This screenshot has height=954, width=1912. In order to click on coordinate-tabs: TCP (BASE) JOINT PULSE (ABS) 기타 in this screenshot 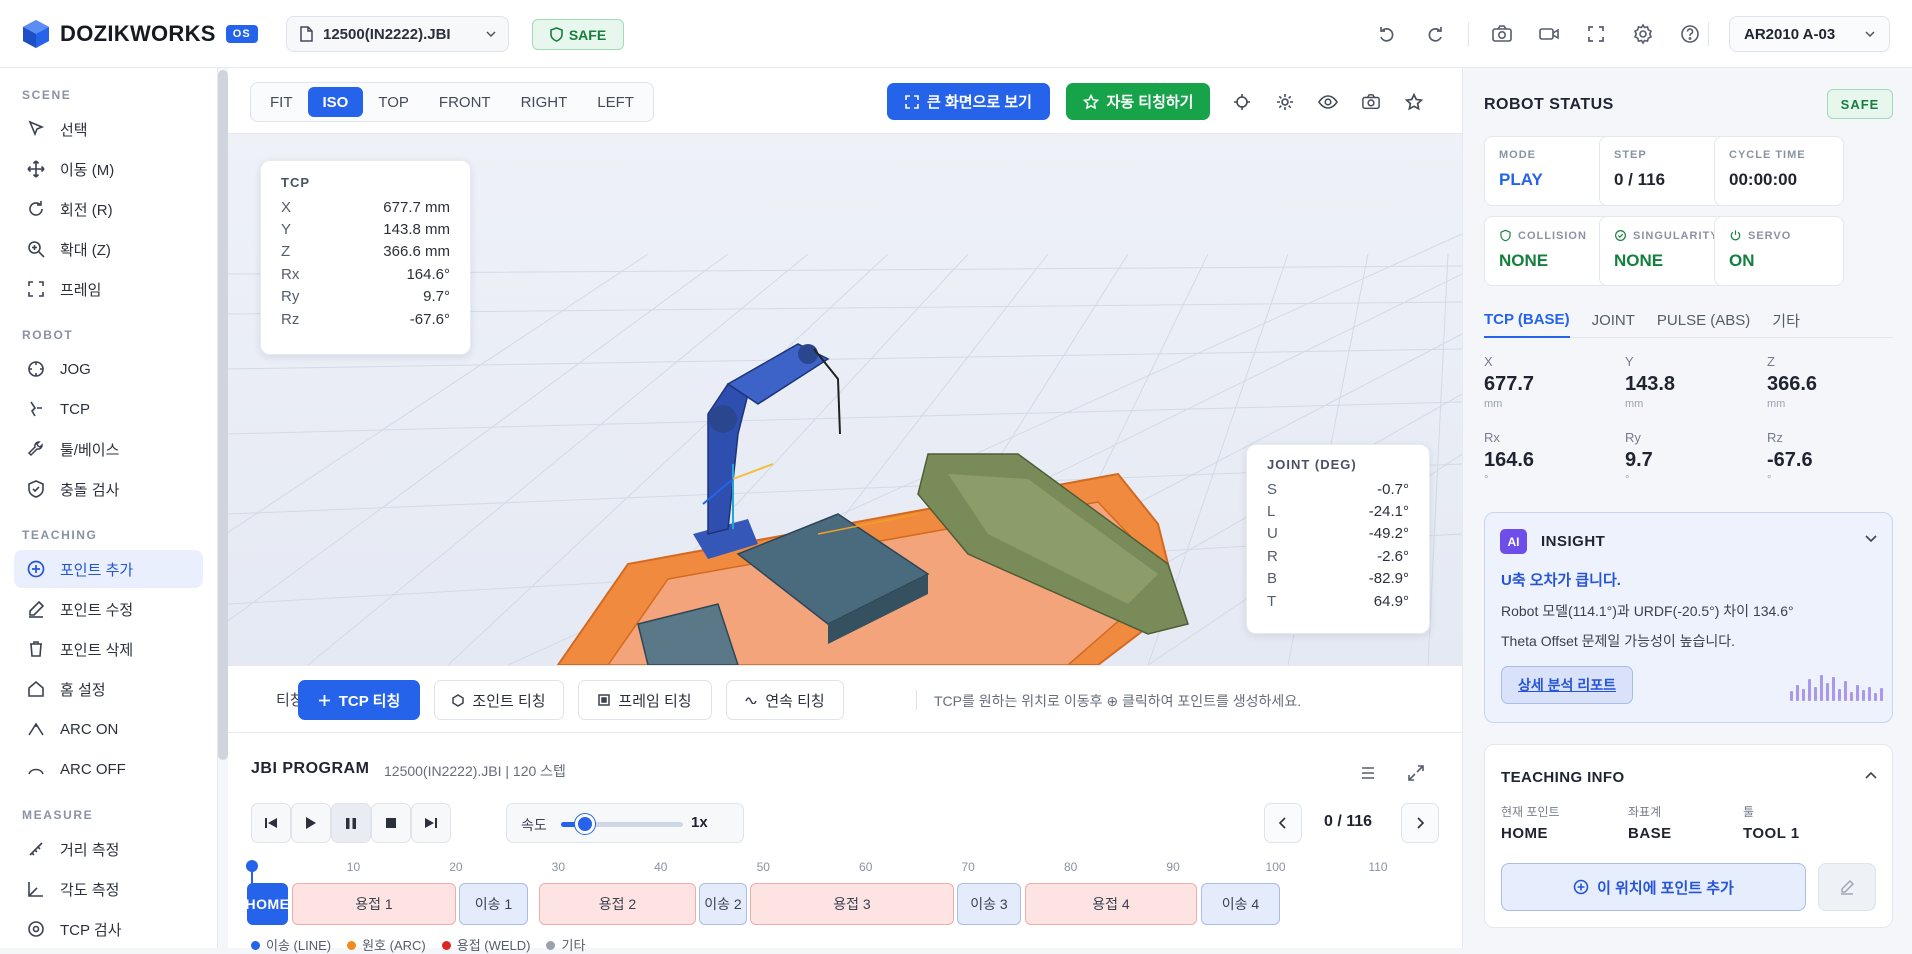, I will do `click(1688, 320)`.